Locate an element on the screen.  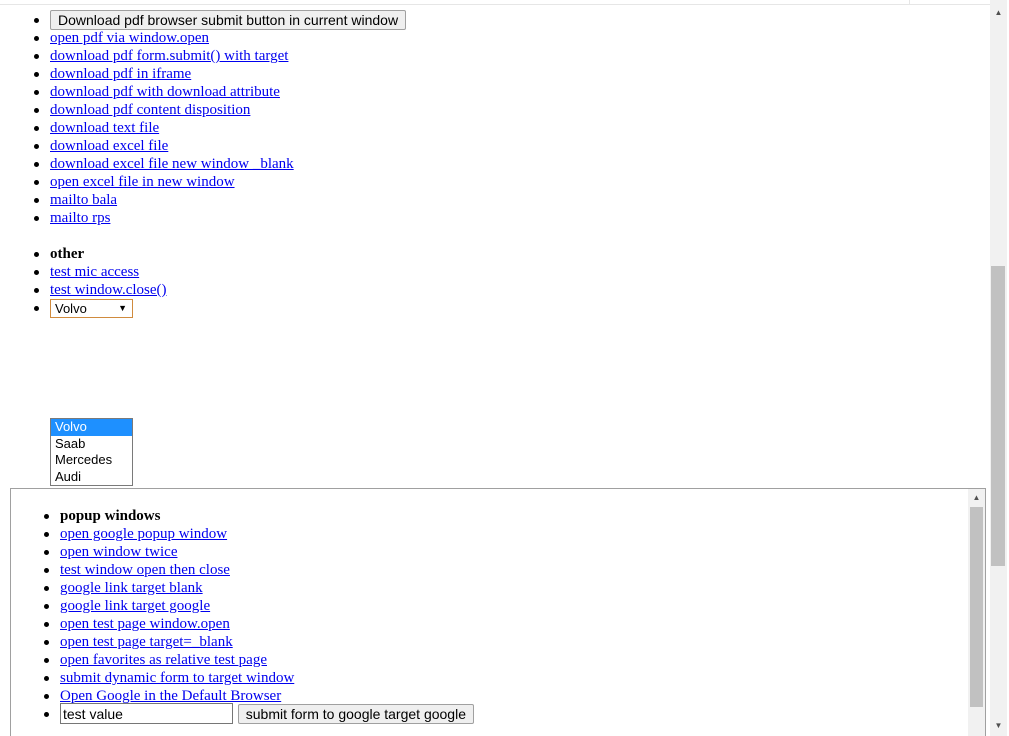
link-open-test-page-window-open: open test page window.open is located at coordinates (145, 624).